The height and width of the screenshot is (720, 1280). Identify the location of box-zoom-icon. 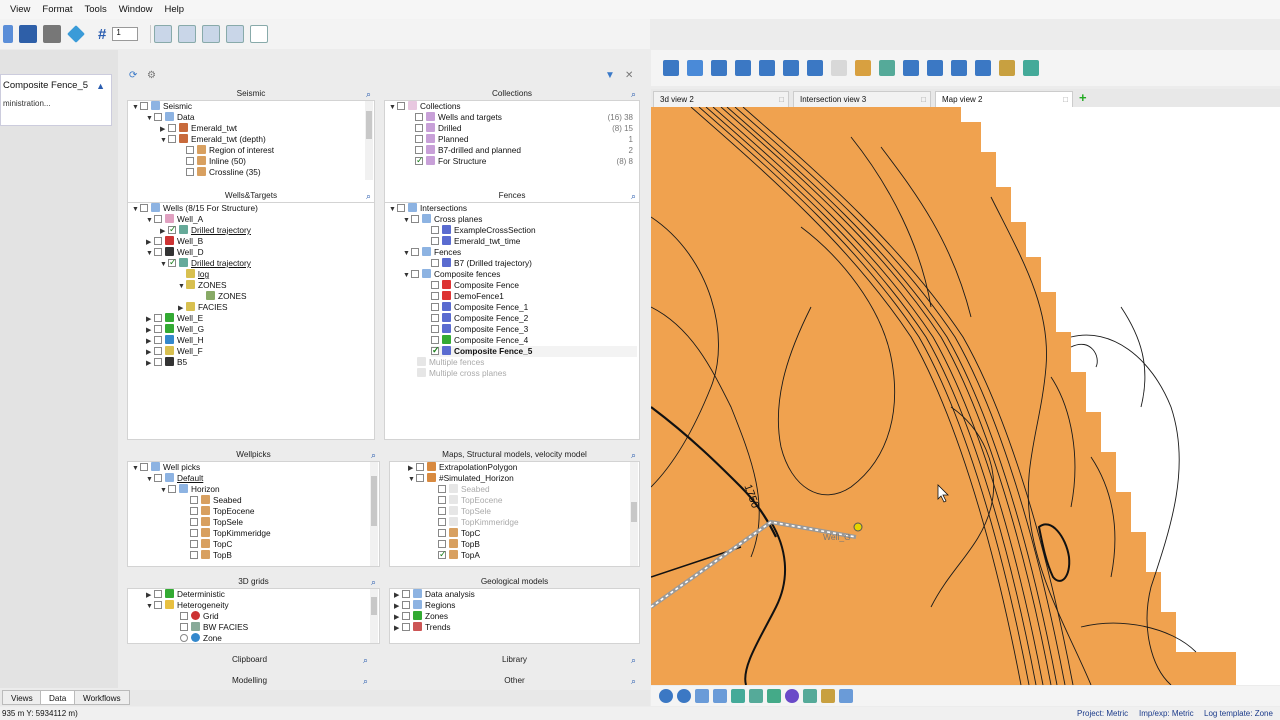
(767, 68).